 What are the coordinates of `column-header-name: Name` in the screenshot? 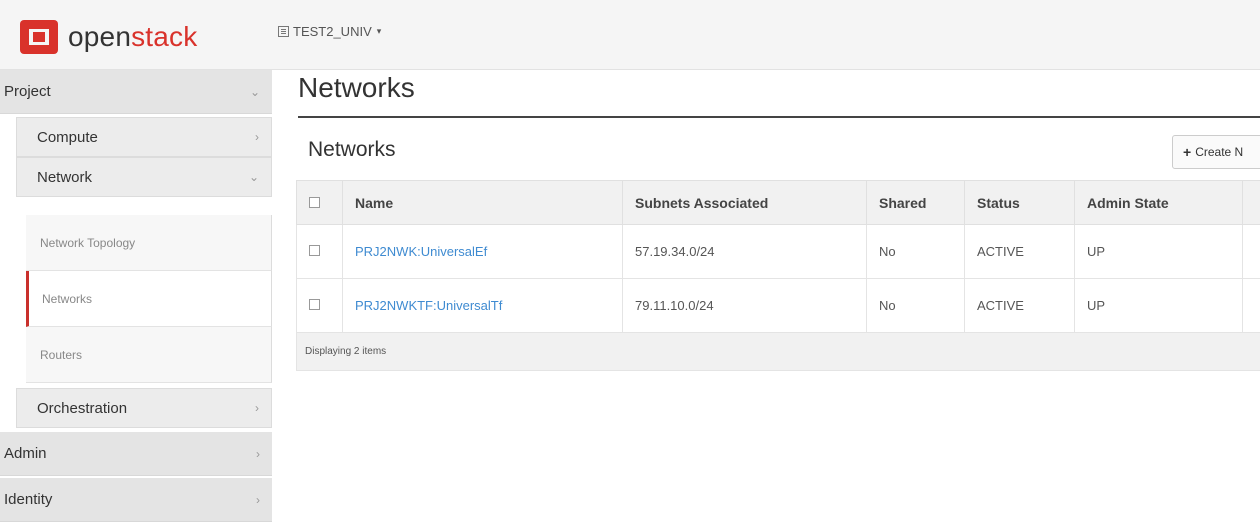 It's located at (483, 203).